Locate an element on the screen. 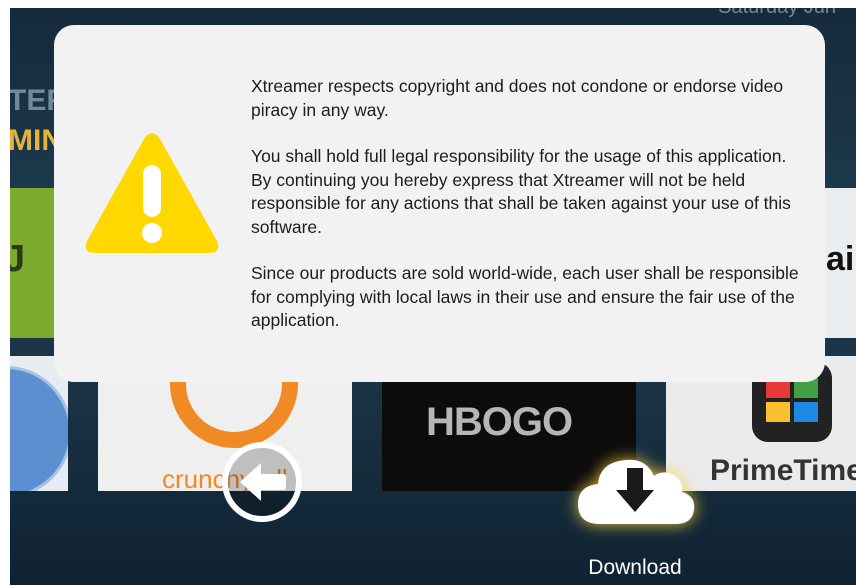 The width and height of the screenshot is (856, 586). warning-triangle-icon is located at coordinates (152, 193).